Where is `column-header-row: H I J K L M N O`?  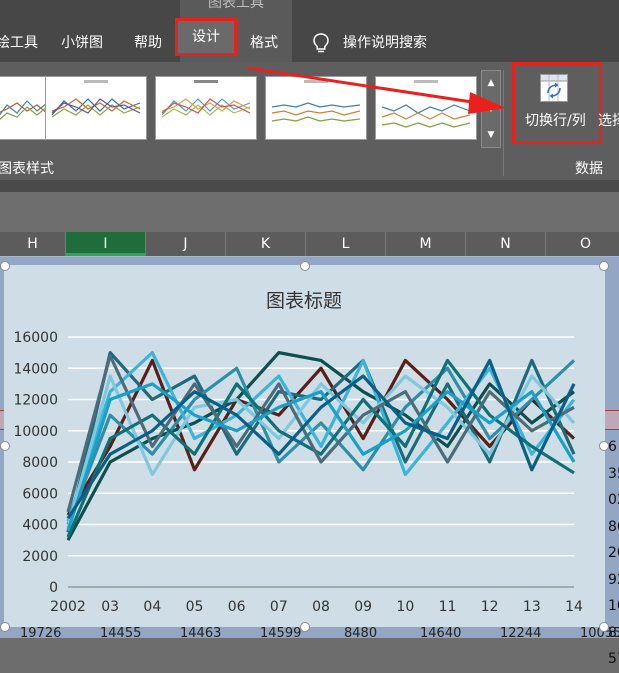
column-header-row: H I J K L M N O is located at coordinates (309, 244).